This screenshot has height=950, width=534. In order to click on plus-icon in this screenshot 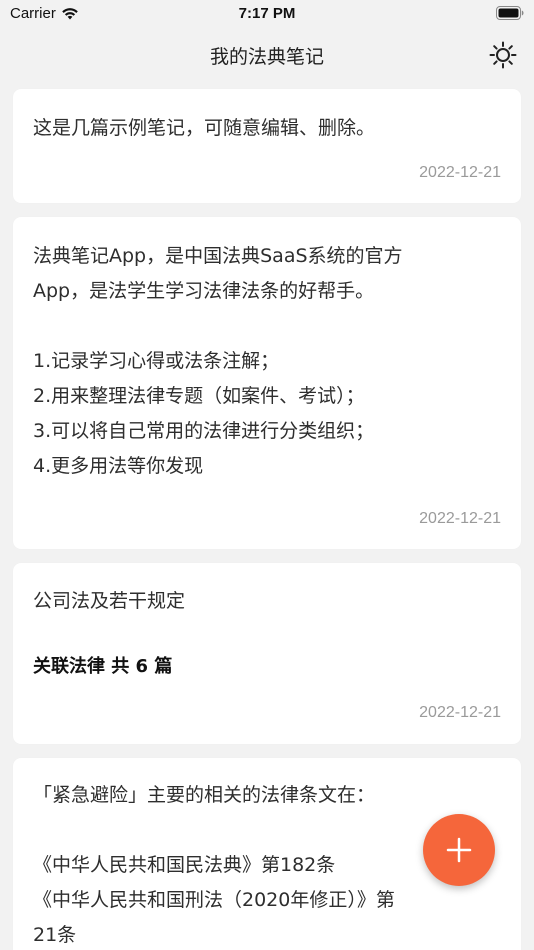, I will do `click(459, 850)`.